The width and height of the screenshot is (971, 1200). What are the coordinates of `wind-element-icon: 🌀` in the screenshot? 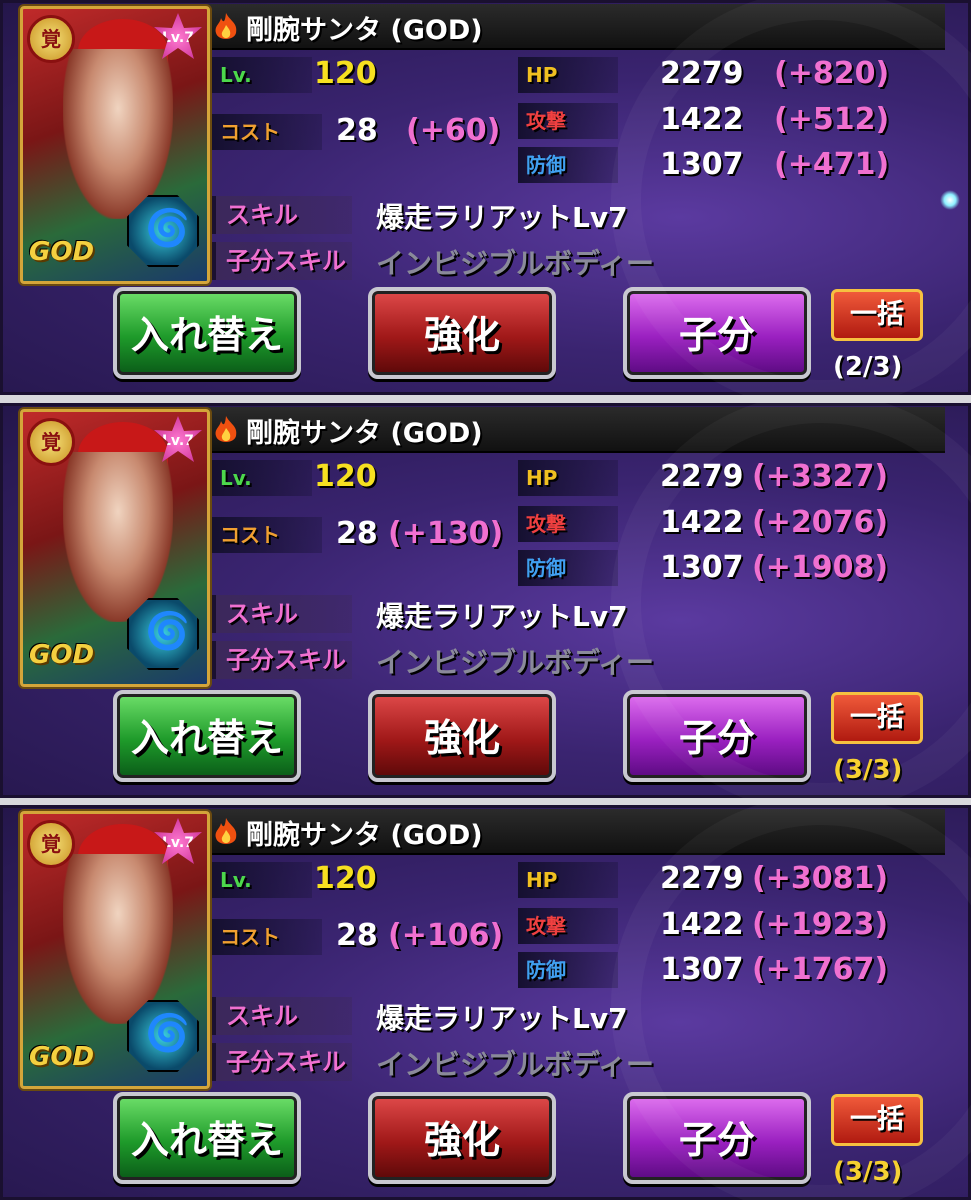 It's located at (163, 231).